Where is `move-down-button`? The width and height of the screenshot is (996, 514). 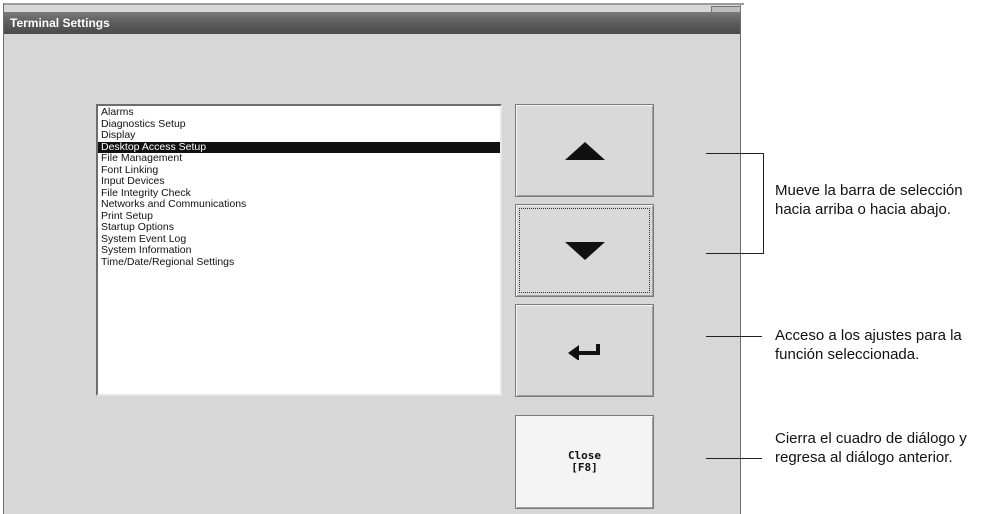
move-down-button is located at coordinates (584, 250).